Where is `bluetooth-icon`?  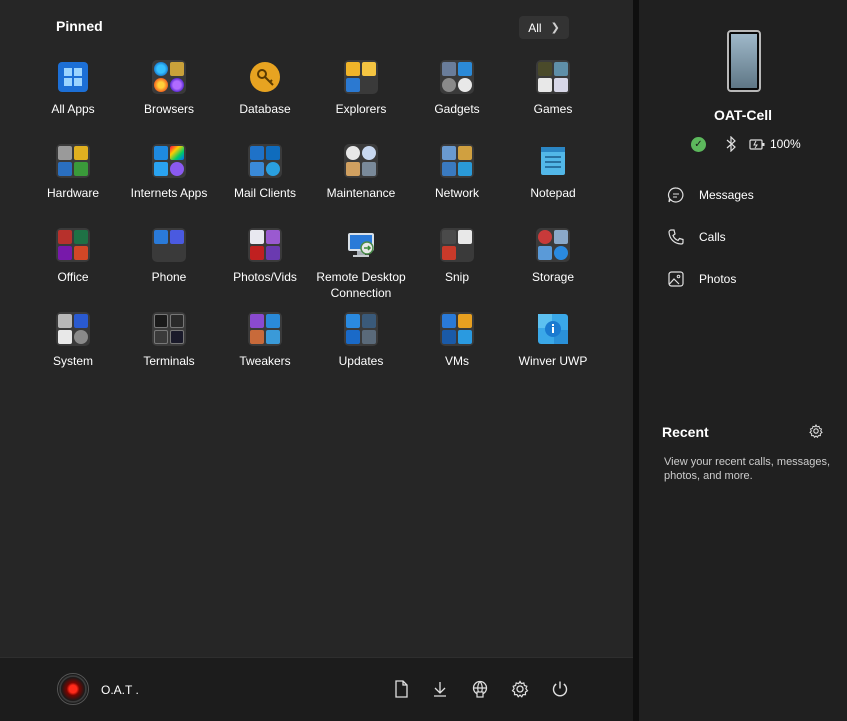 bluetooth-icon is located at coordinates (731, 144).